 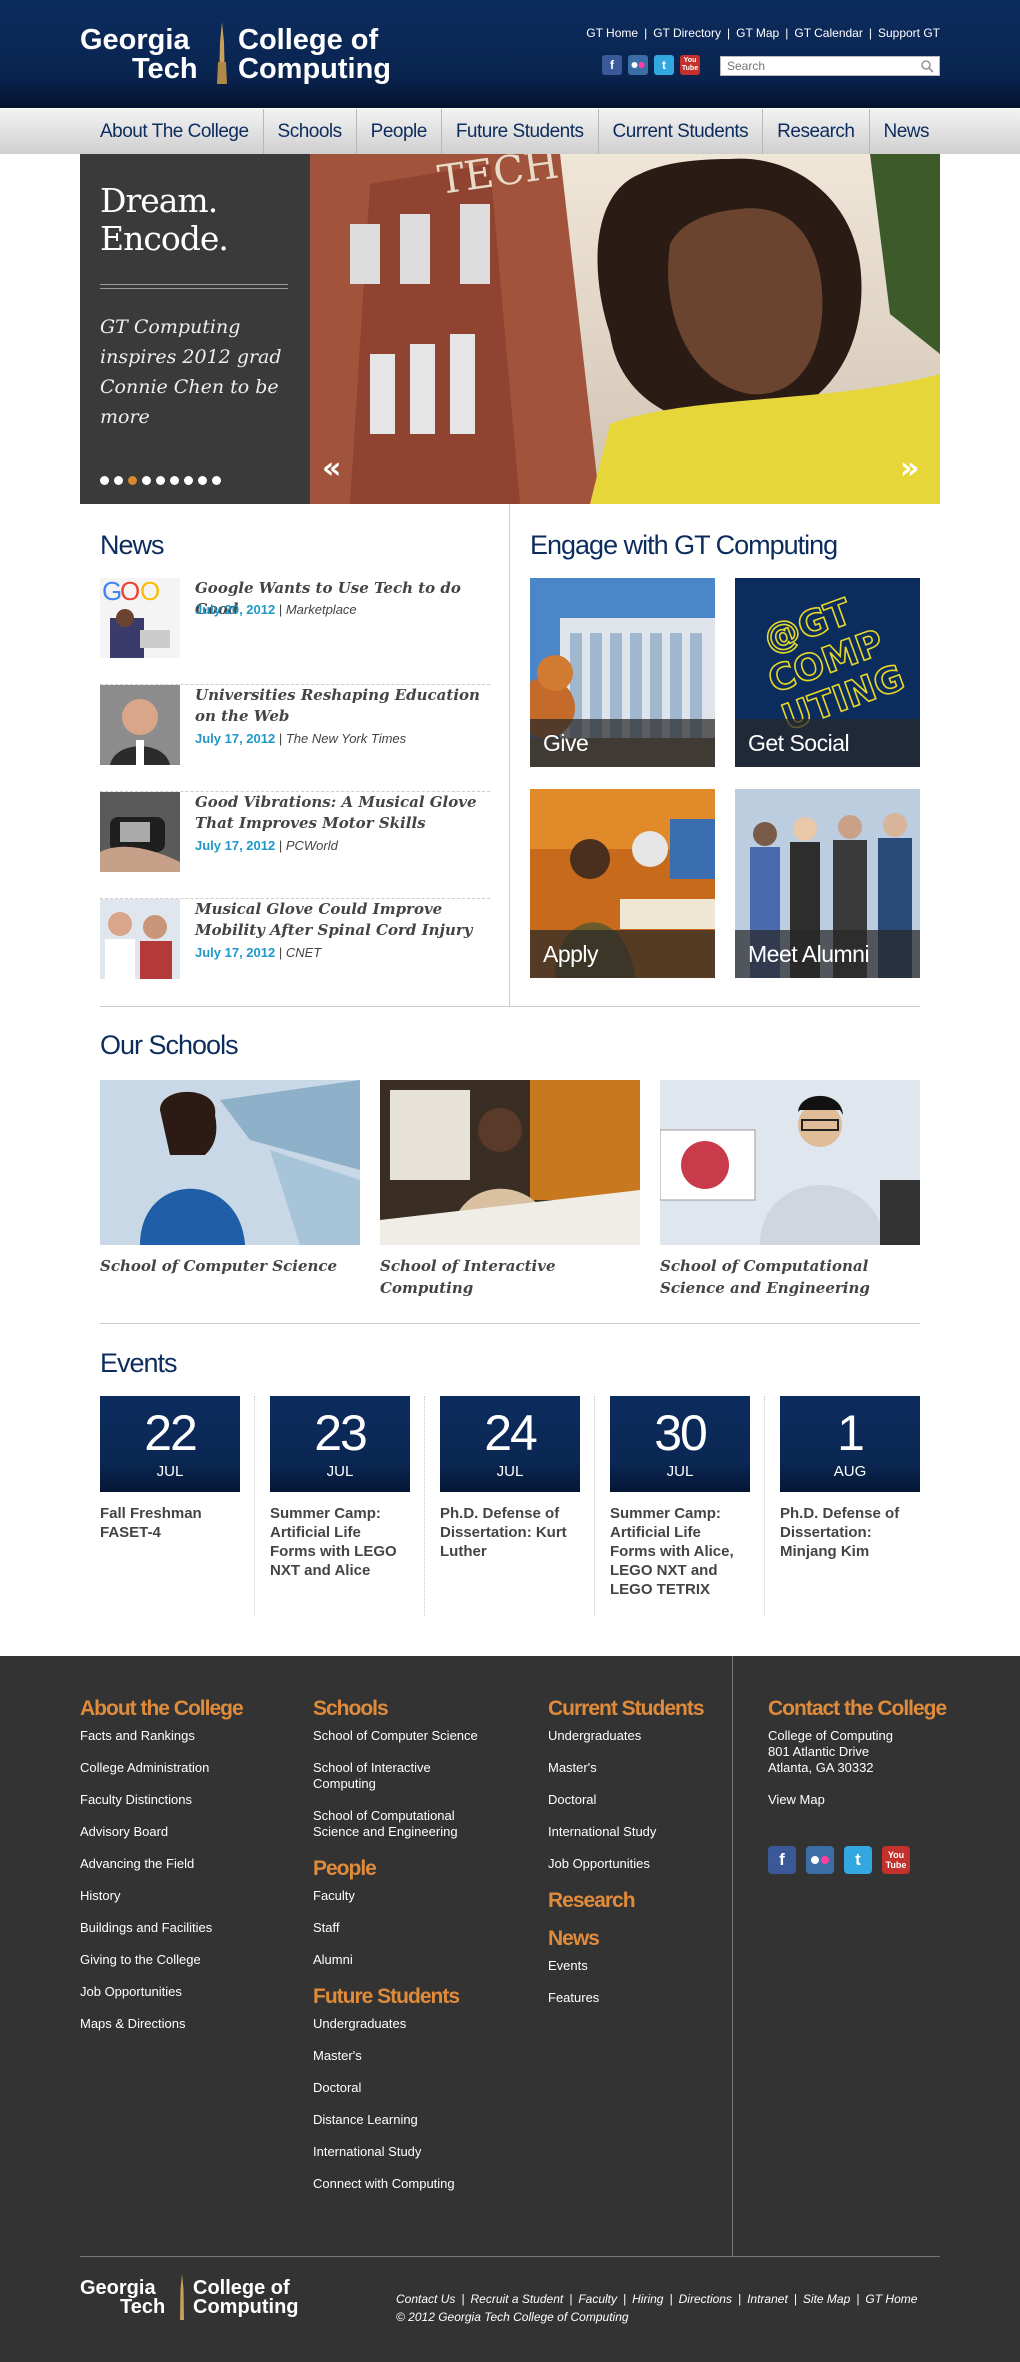 What do you see at coordinates (170, 1523) in the screenshot?
I see `event-title: Fall Freshman FASET-4` at bounding box center [170, 1523].